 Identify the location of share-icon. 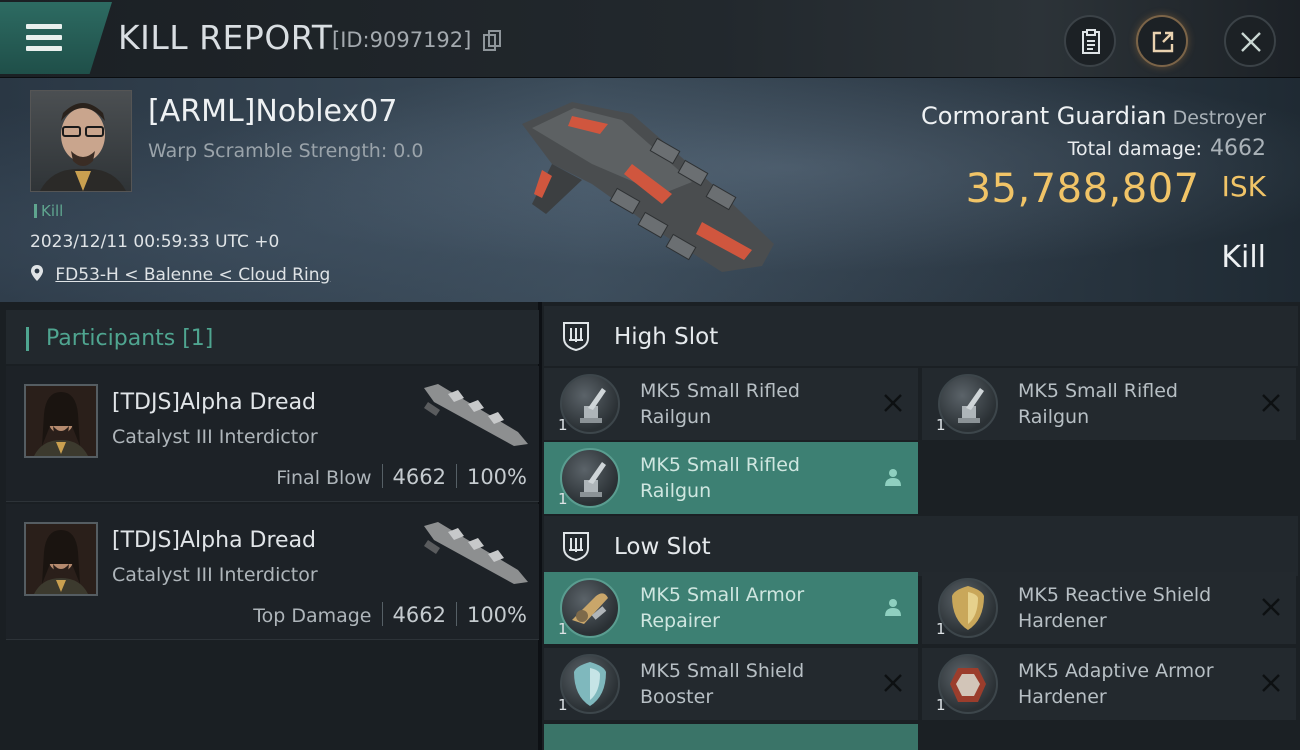
(1163, 42).